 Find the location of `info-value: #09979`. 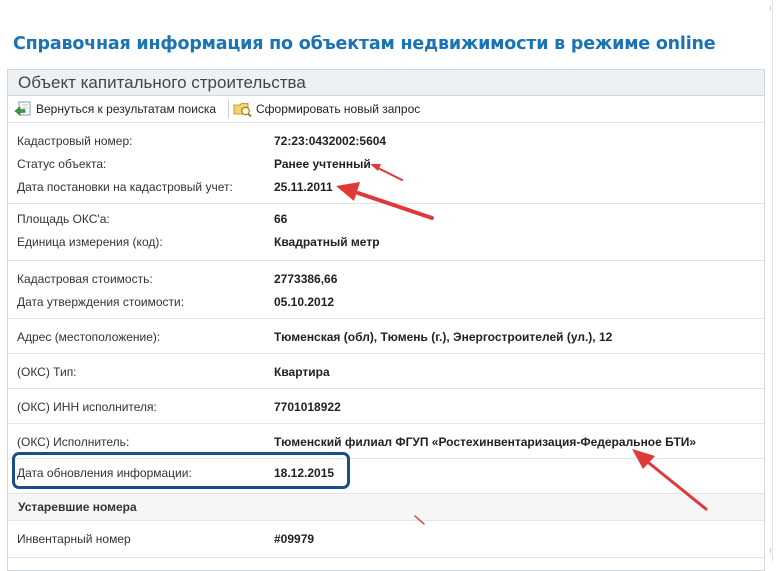

info-value: #09979 is located at coordinates (294, 539).